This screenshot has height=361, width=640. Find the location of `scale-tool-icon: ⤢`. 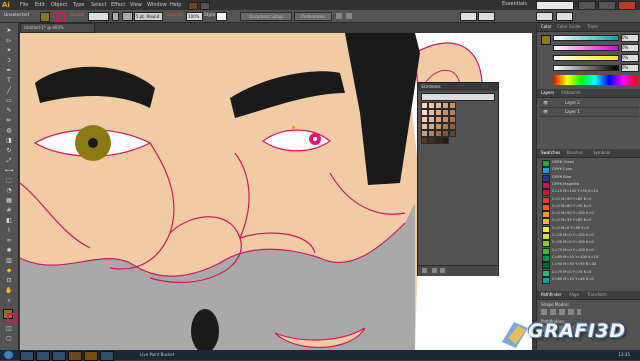

scale-tool-icon: ⤢ is located at coordinates (9, 161).